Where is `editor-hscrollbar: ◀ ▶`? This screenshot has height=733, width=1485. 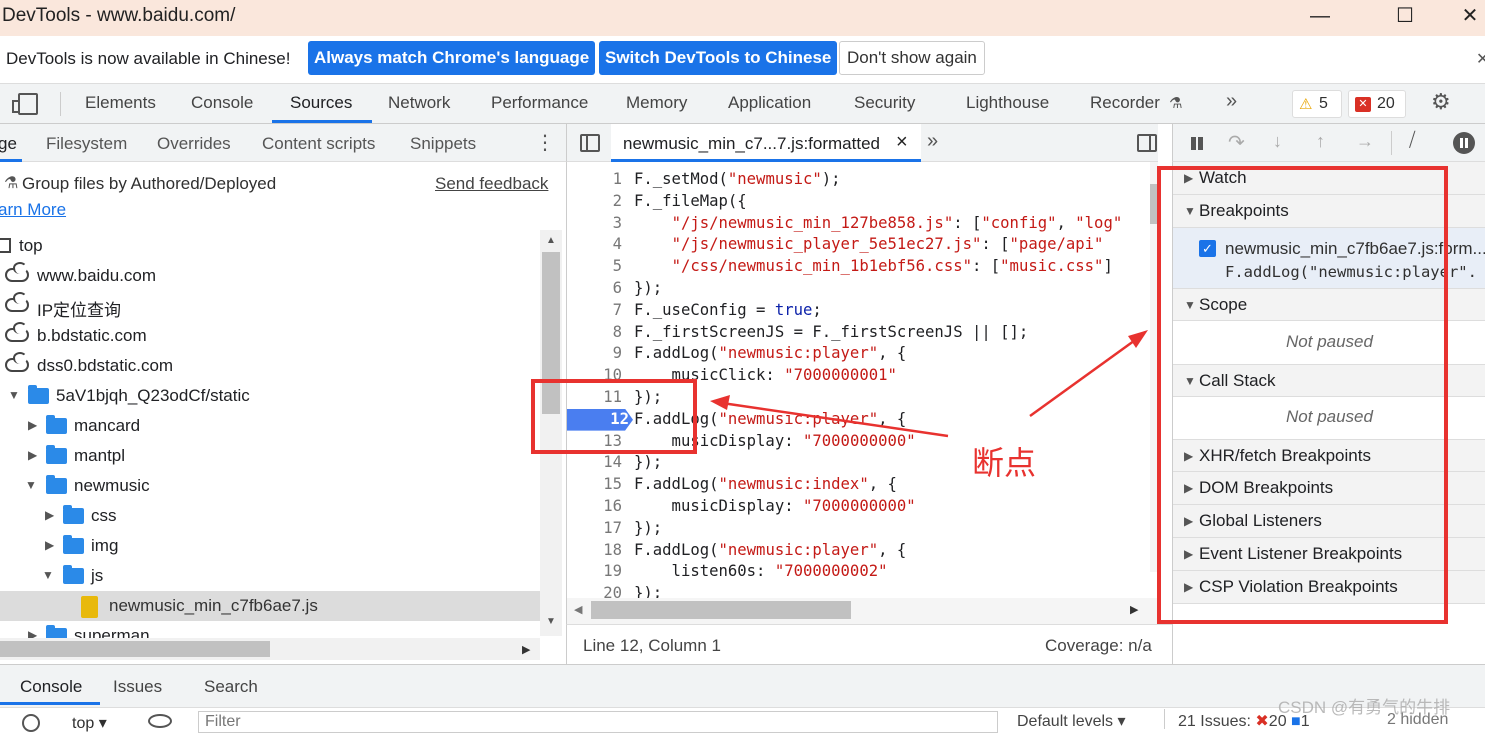 editor-hscrollbar: ◀ ▶ is located at coordinates (862, 611).